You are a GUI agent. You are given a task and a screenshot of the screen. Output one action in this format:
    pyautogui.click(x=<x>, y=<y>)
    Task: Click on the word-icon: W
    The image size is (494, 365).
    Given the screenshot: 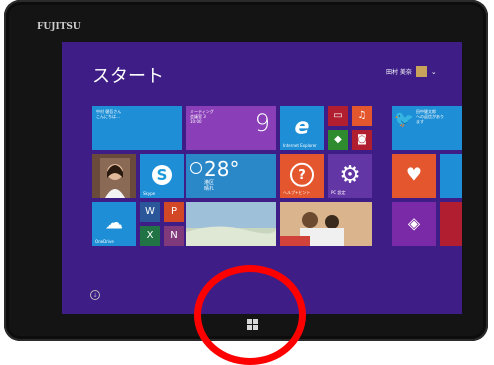 What is the action you would take?
    pyautogui.click(x=150, y=211)
    